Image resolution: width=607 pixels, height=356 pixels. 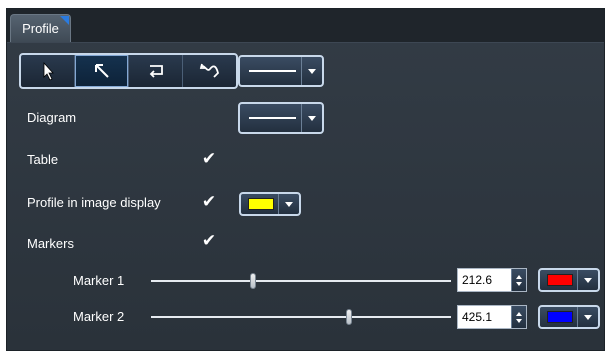 I want to click on profile-color-dropdown, so click(x=270, y=204).